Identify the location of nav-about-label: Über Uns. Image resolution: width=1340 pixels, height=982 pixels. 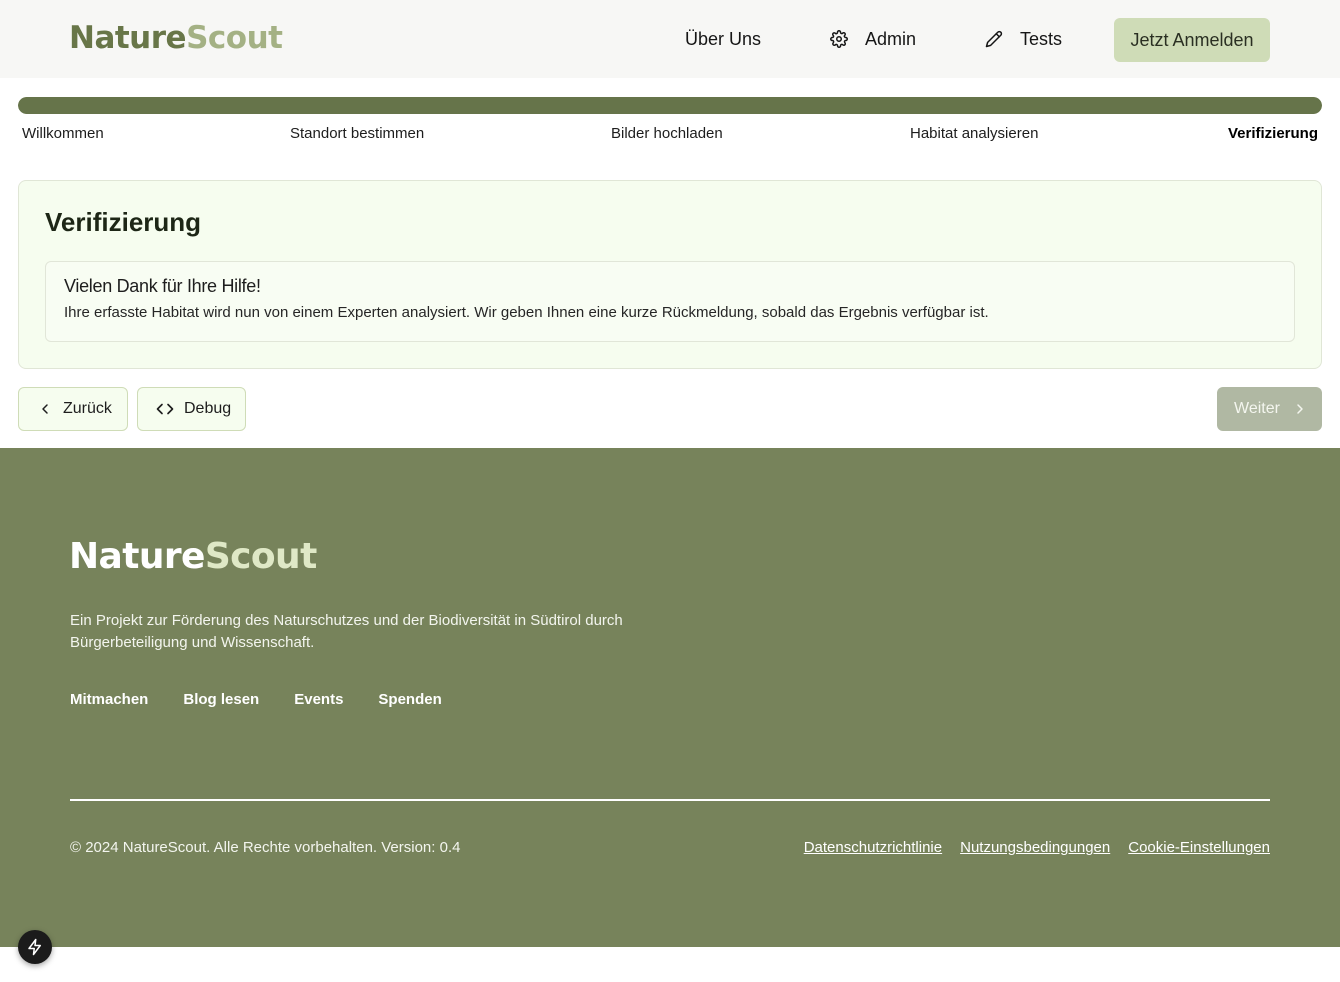
(723, 38).